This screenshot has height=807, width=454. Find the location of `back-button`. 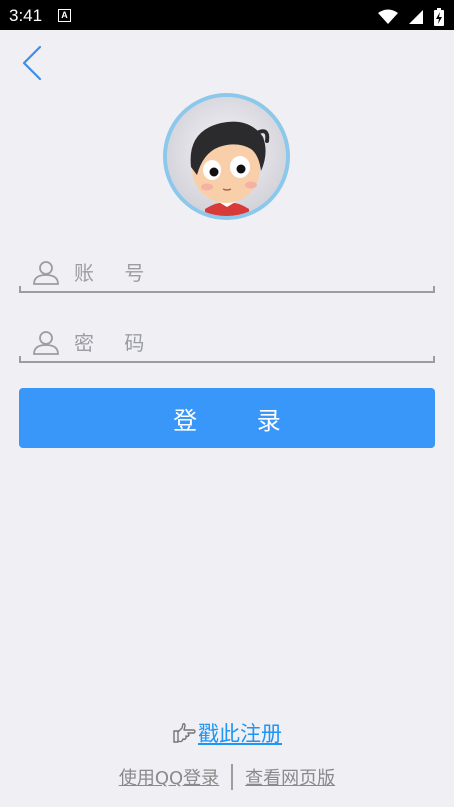

back-button is located at coordinates (32, 63).